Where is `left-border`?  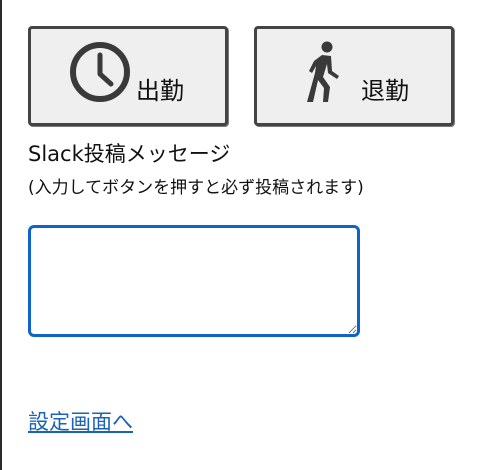 left-border is located at coordinates (1, 235).